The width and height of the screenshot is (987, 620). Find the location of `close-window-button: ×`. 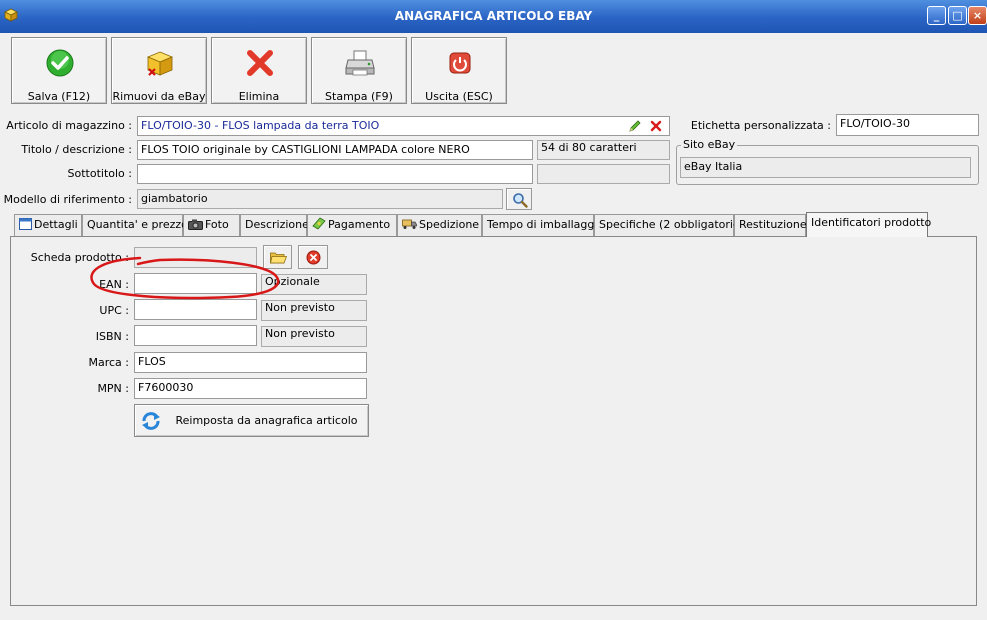

close-window-button: × is located at coordinates (977, 15).